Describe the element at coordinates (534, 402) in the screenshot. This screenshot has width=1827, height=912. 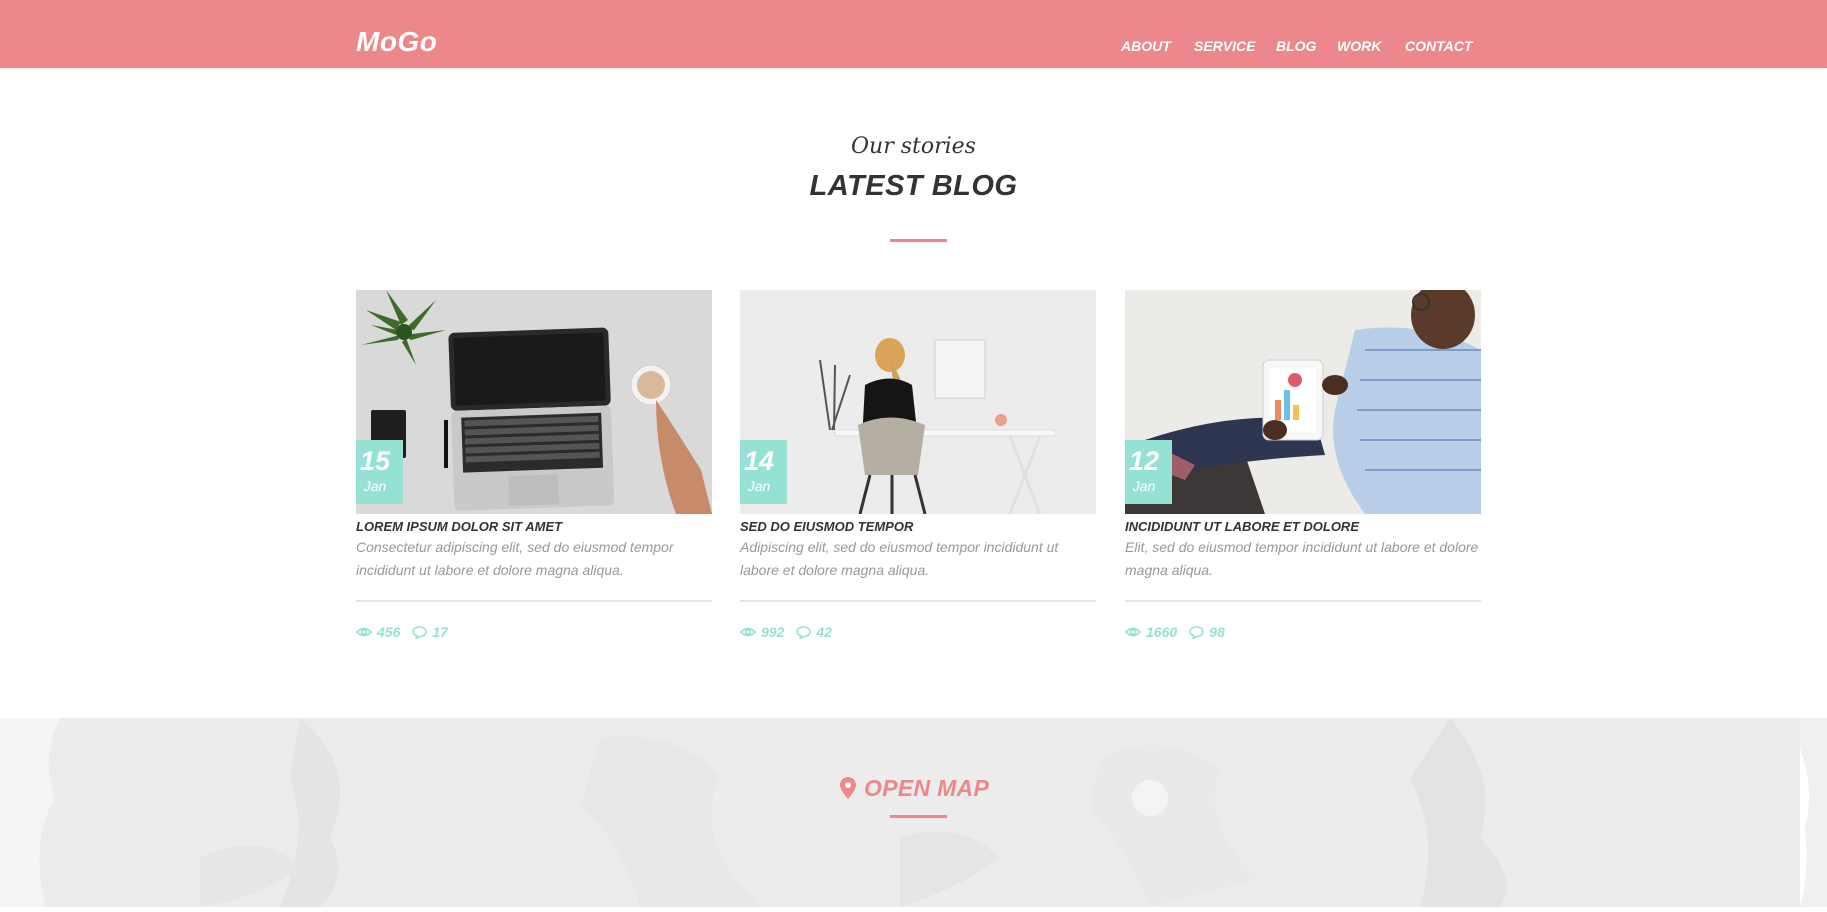
I see `blog-image-laptop: 15 Jan` at that location.